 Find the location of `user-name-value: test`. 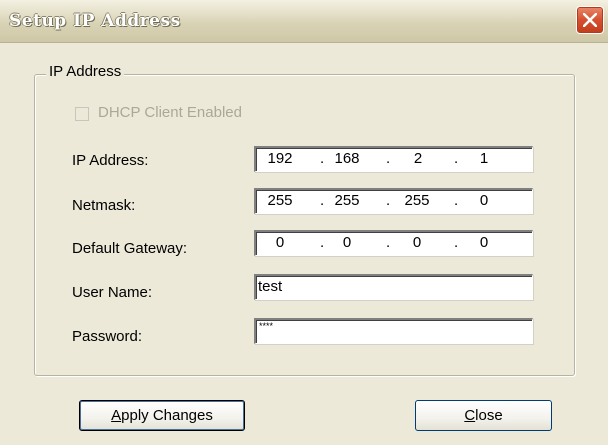

user-name-value: test is located at coordinates (270, 286).